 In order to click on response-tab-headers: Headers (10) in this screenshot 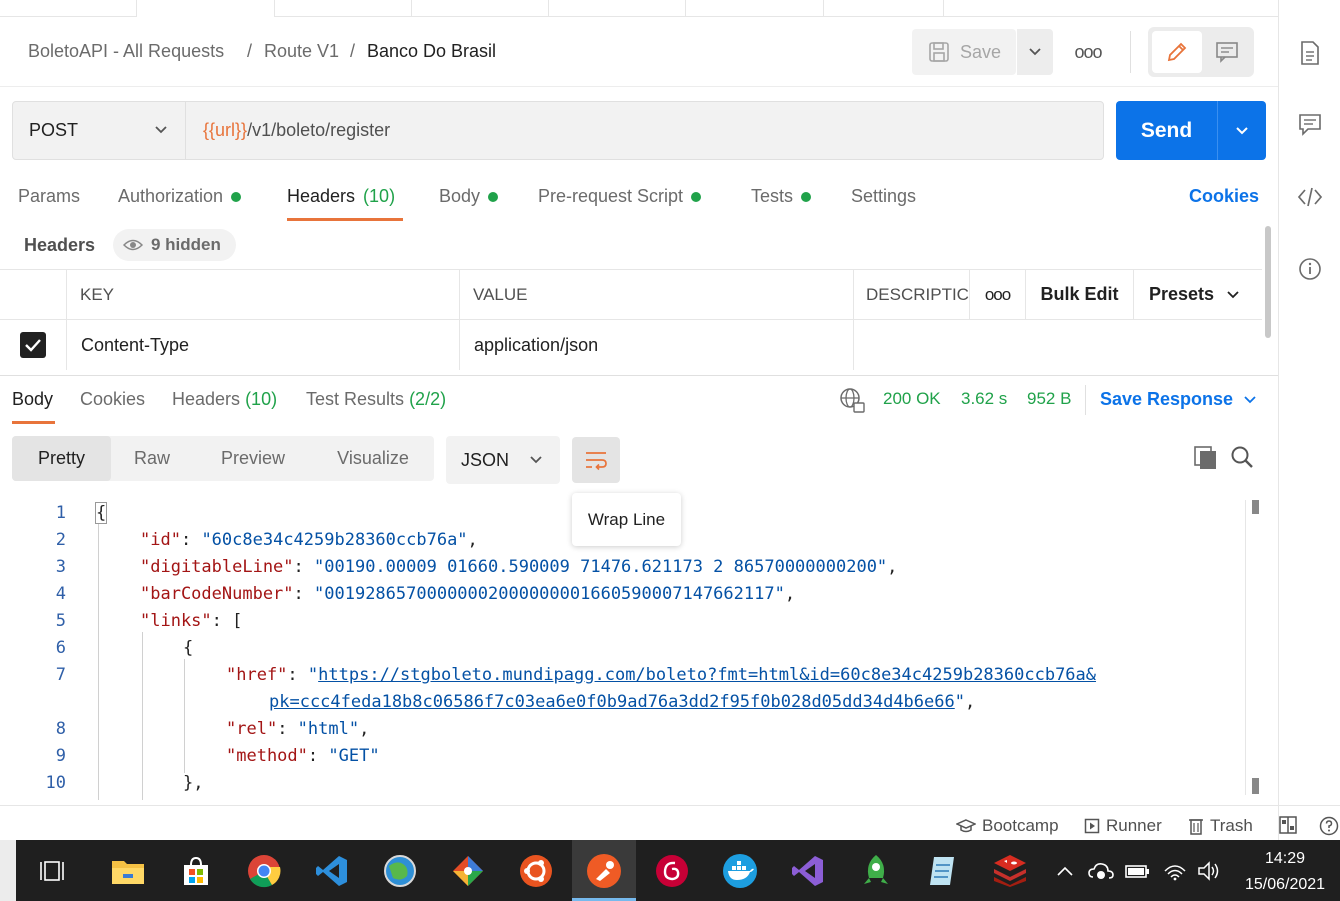, I will do `click(224, 399)`.